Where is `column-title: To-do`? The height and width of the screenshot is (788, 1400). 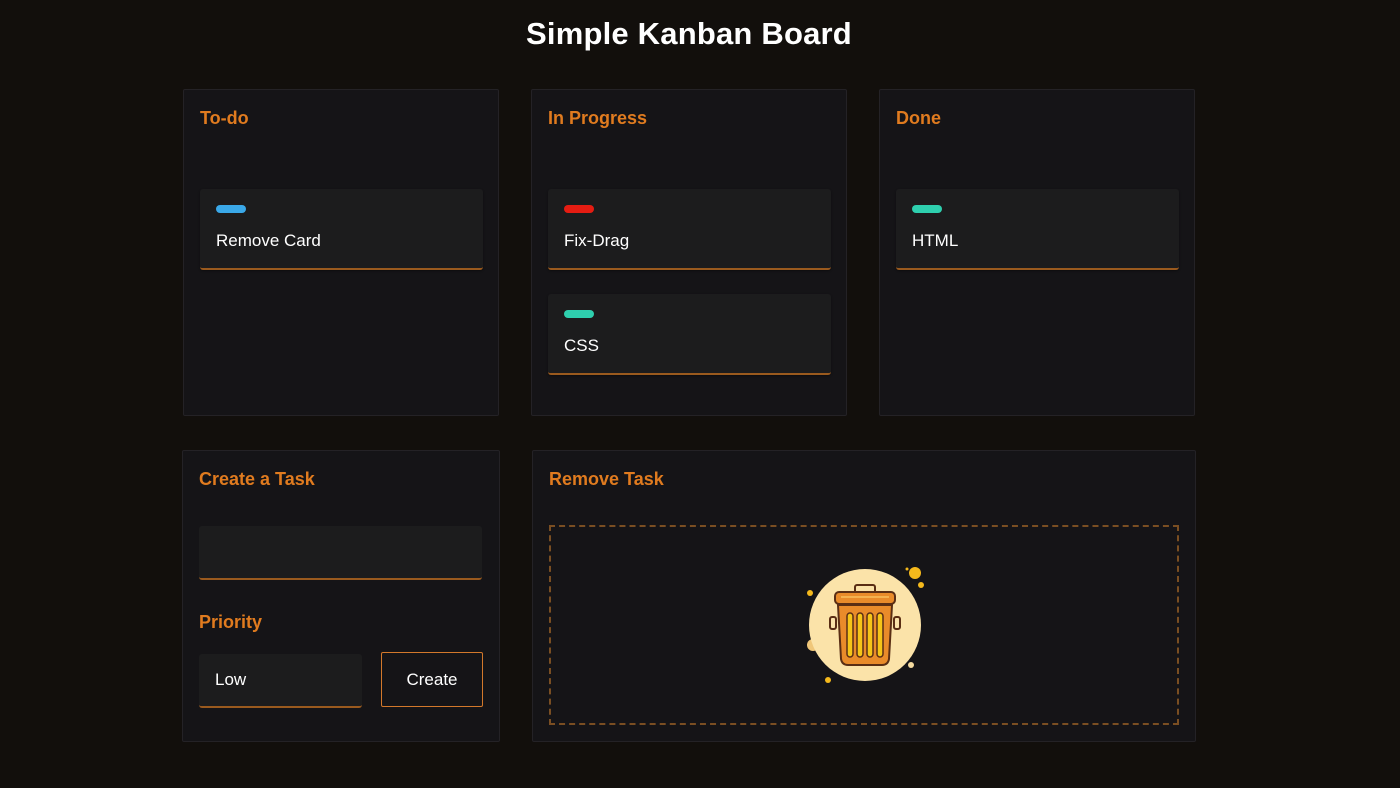
column-title: To-do is located at coordinates (224, 118).